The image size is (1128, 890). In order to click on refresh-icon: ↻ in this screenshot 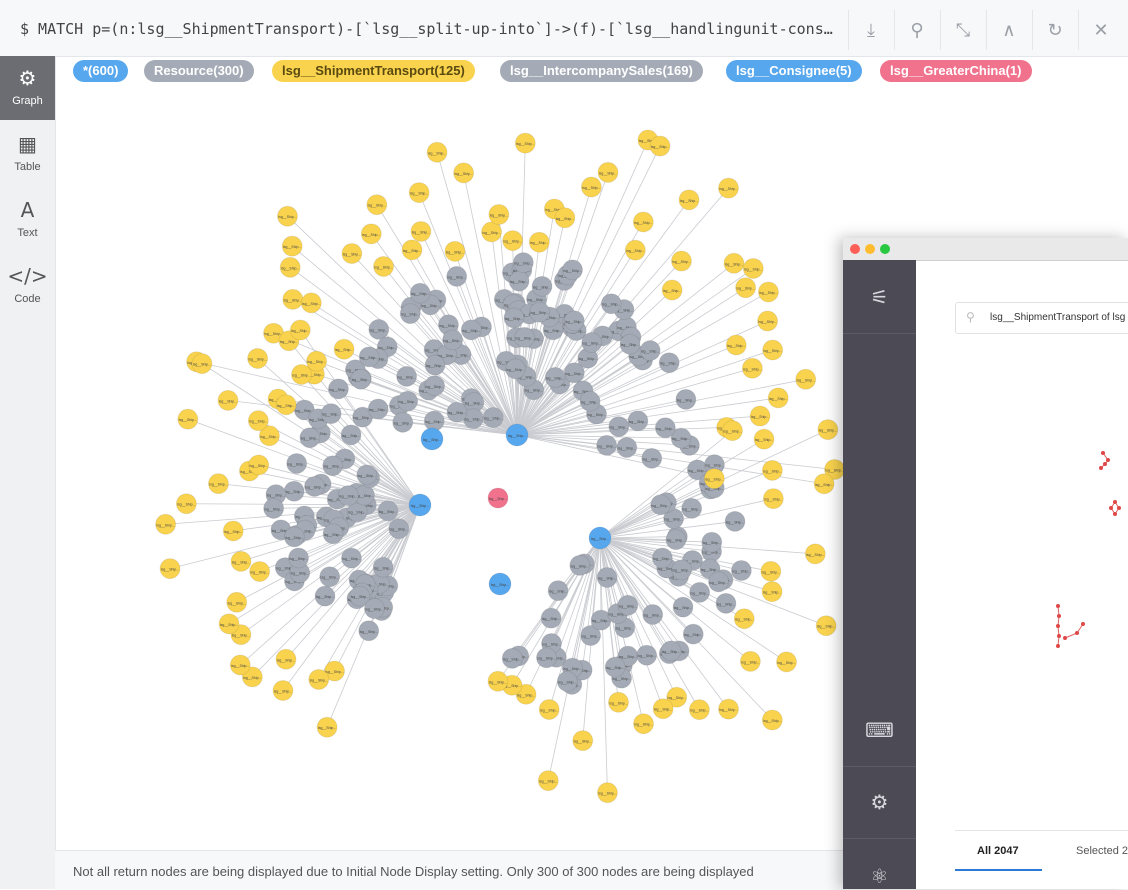, I will do `click(1054, 30)`.